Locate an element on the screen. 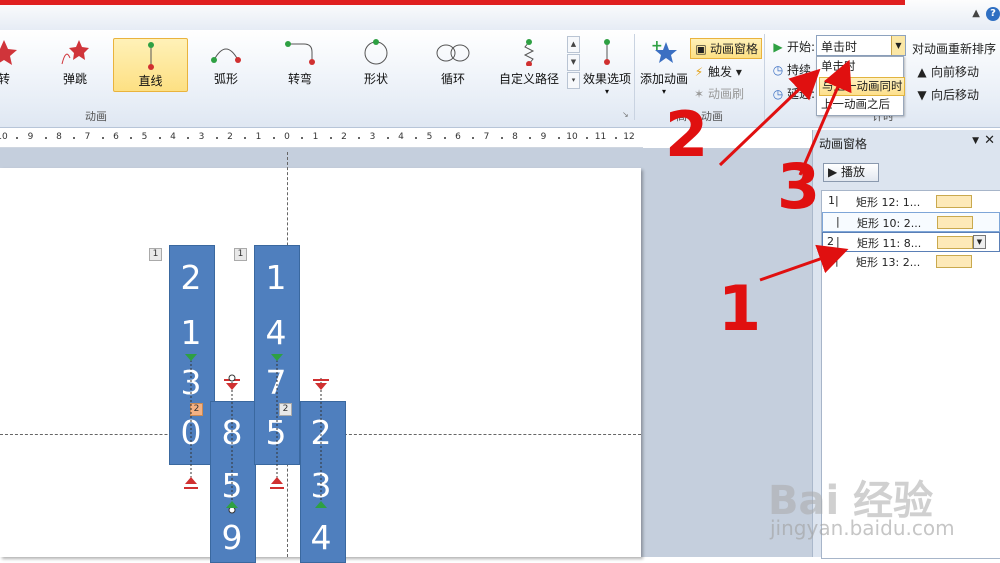 This screenshot has width=1000, height=563. annotation-arrows is located at coordinates (785, 170).